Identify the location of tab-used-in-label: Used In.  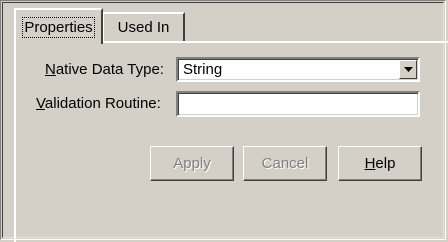
(143, 27).